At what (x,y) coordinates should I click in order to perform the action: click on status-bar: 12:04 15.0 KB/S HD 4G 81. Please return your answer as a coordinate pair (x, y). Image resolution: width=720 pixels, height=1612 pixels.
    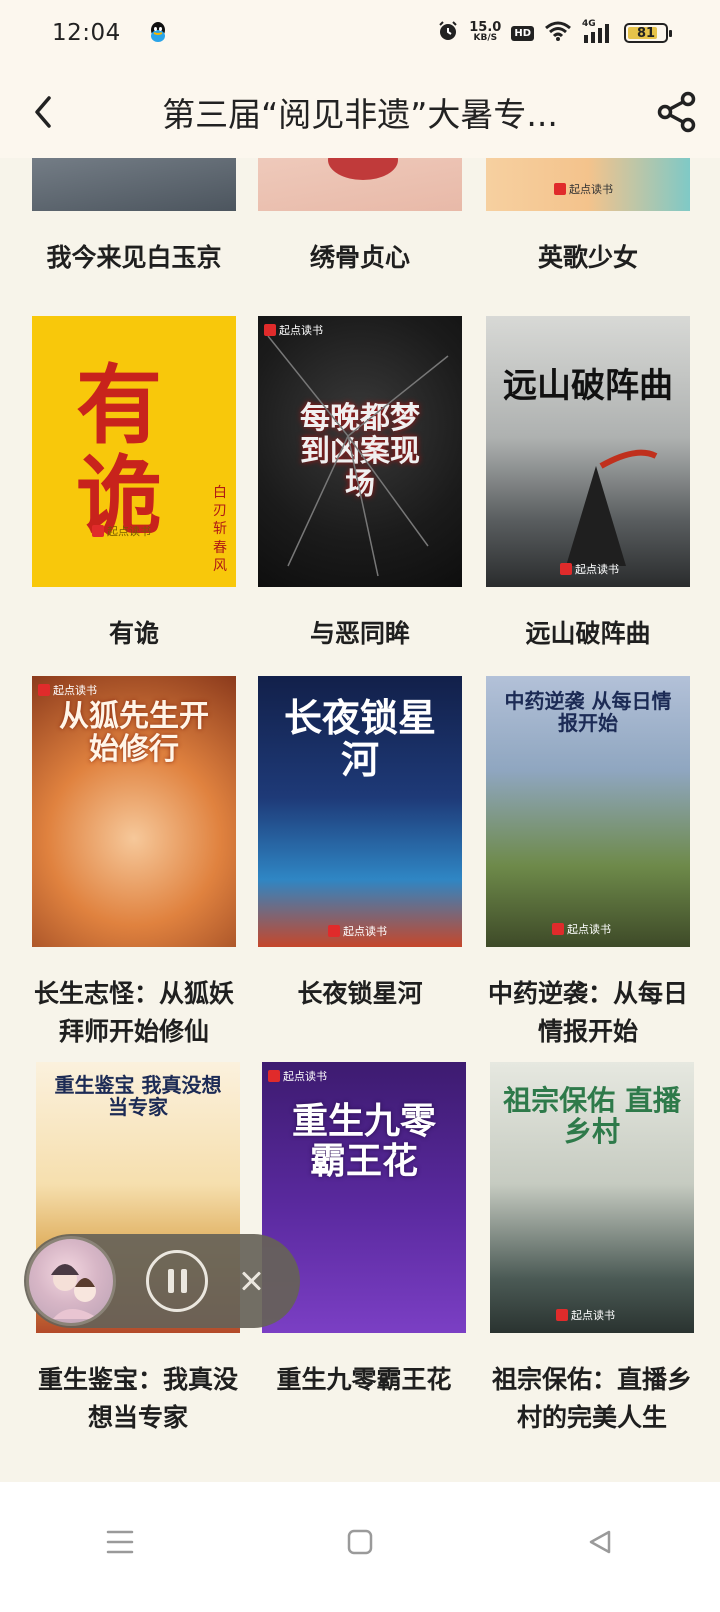
    Looking at the image, I should click on (360, 33).